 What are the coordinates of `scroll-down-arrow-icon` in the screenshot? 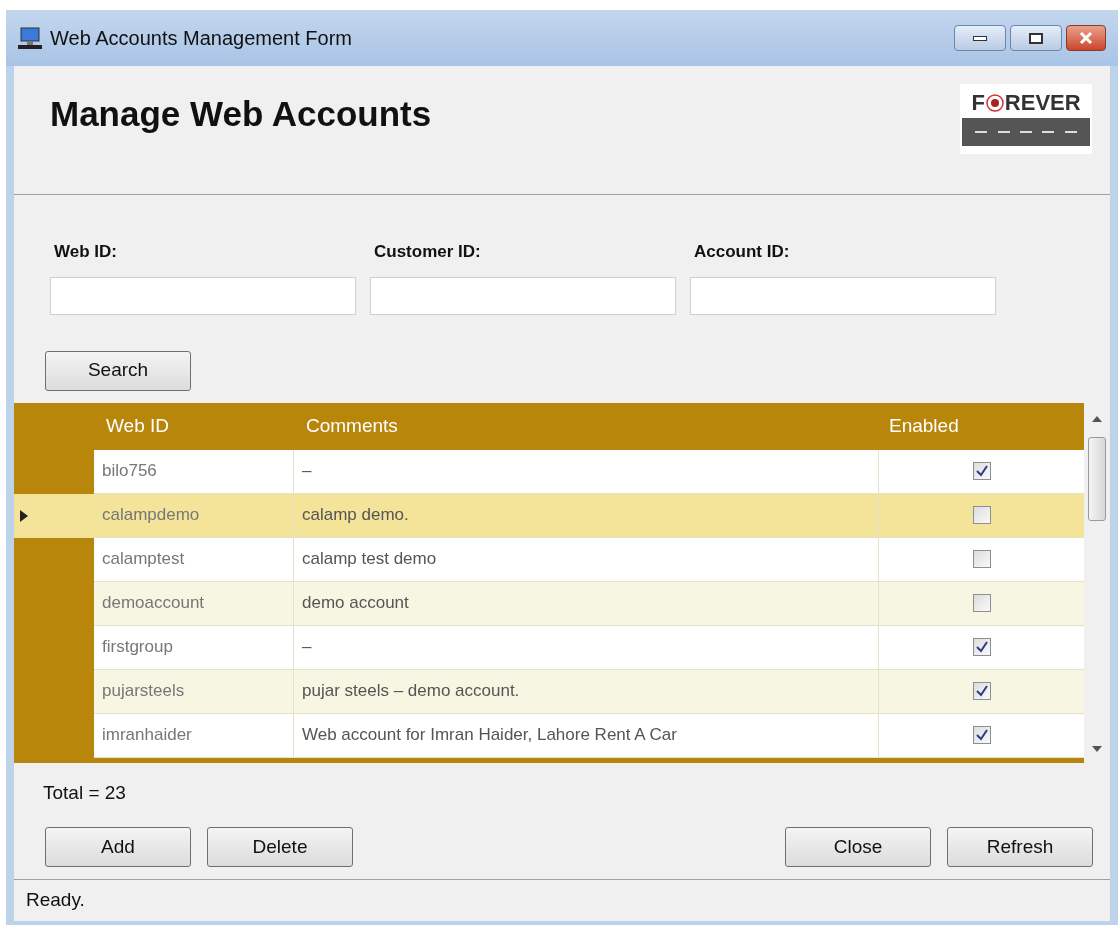 It's located at (1097, 748).